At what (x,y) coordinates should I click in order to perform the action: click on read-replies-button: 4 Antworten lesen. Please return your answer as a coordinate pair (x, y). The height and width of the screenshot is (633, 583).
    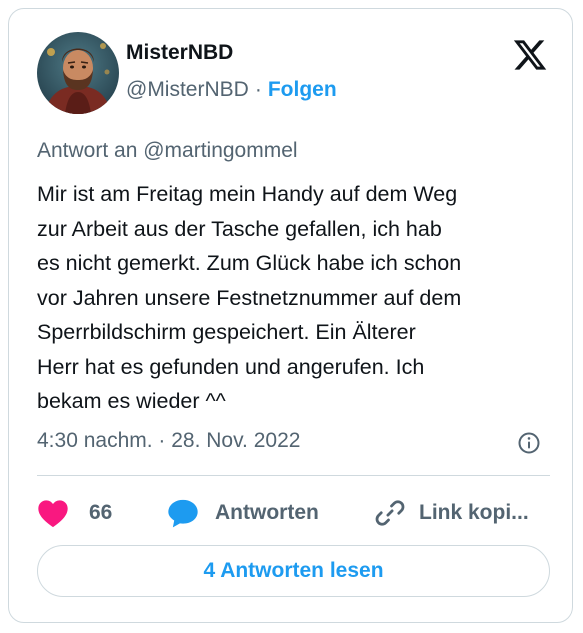
    Looking at the image, I should click on (293, 571).